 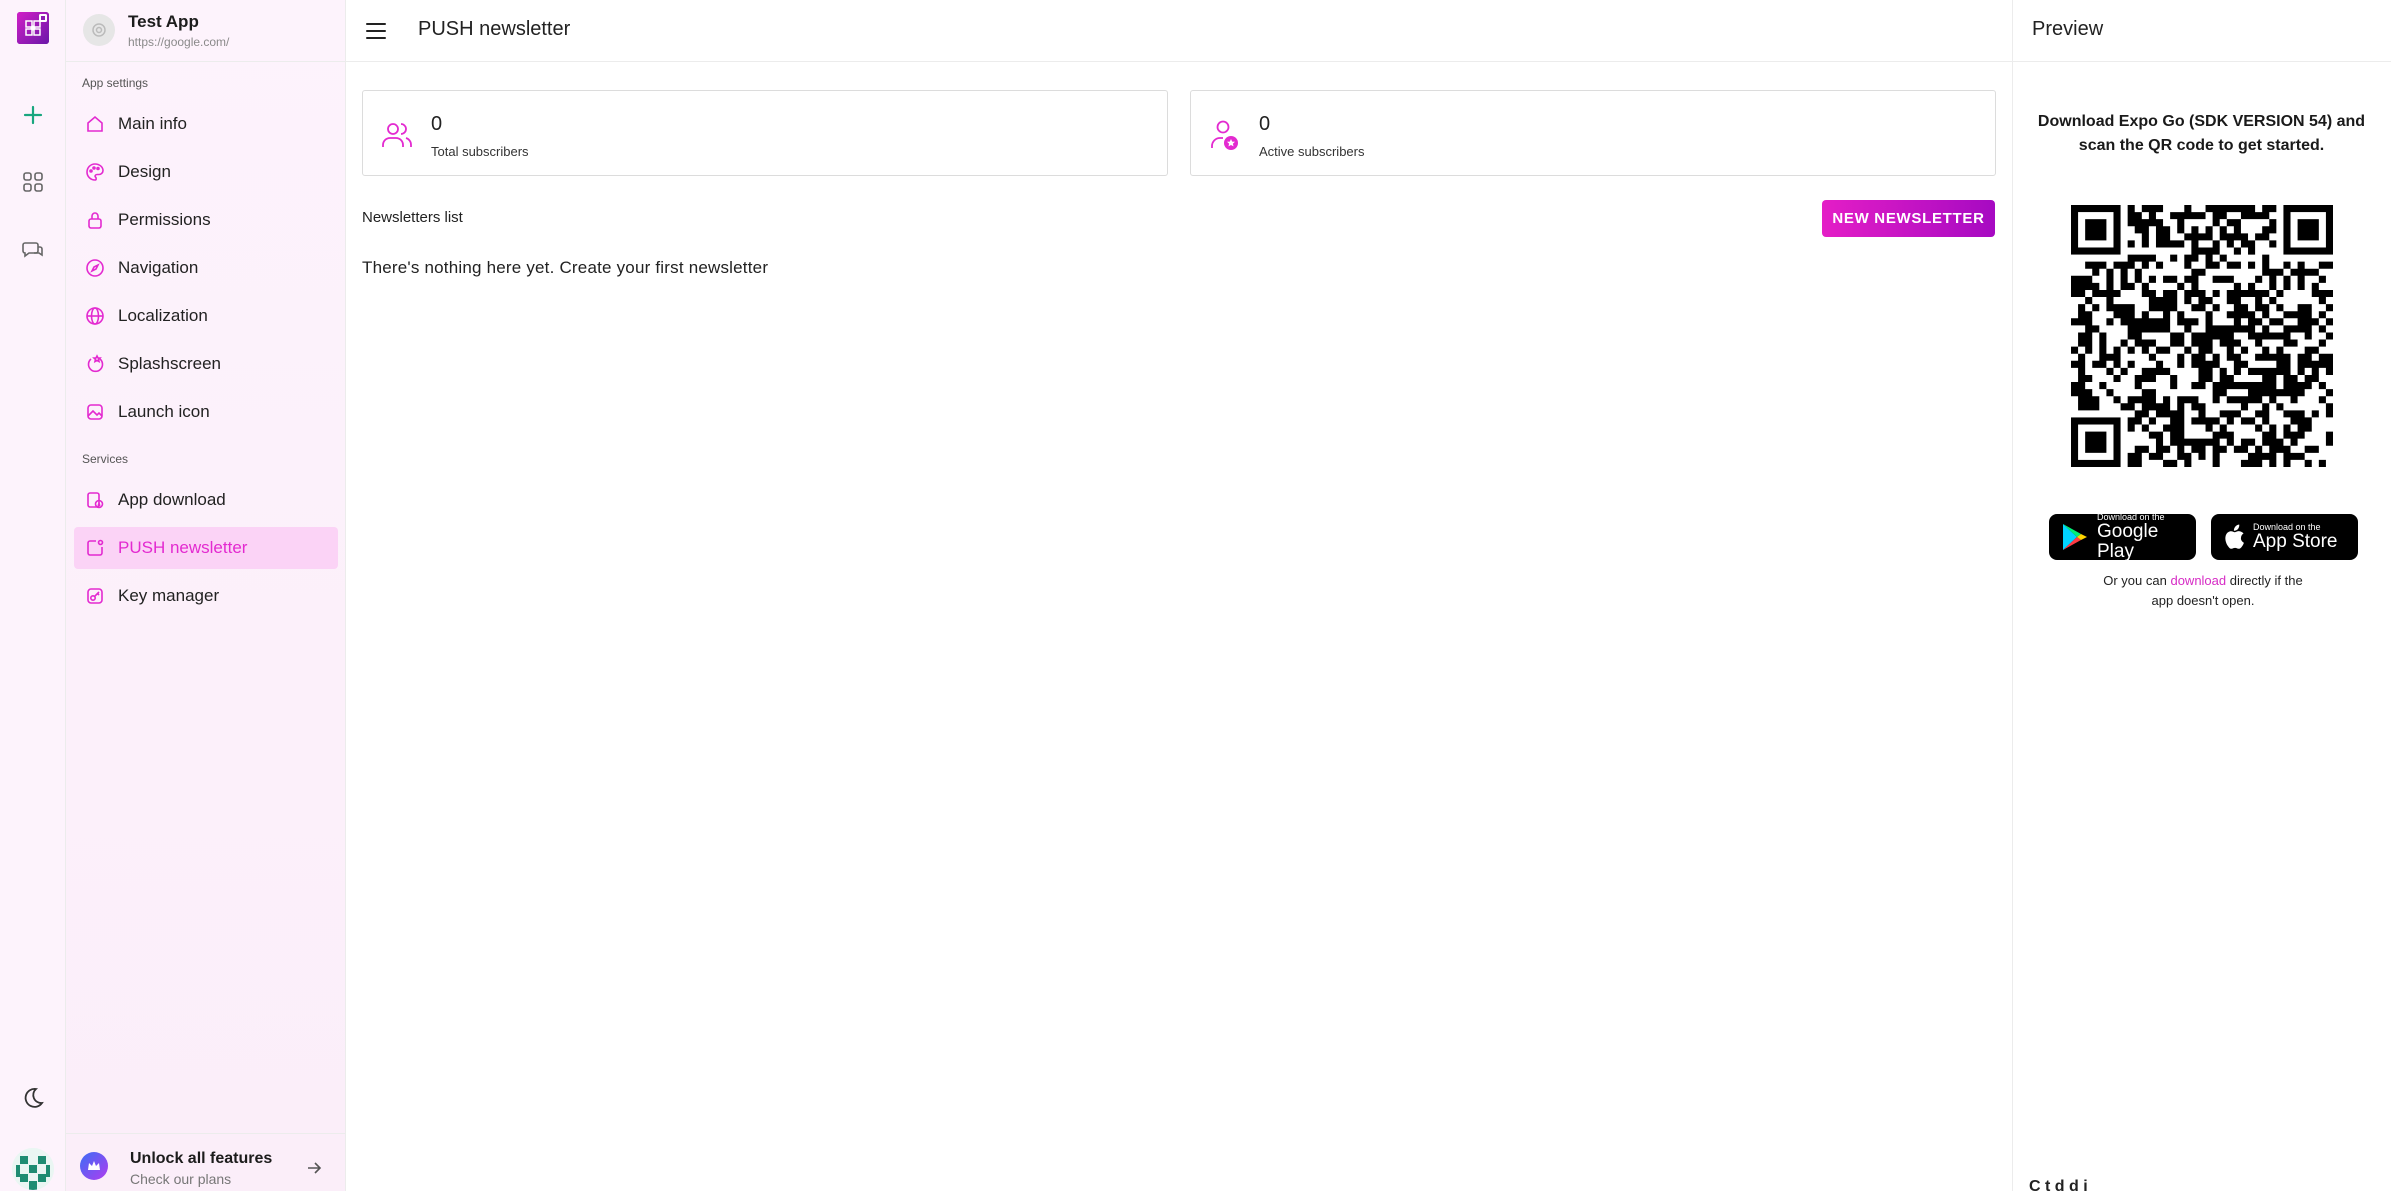 What do you see at coordinates (95, 316) in the screenshot?
I see `globe-icon` at bounding box center [95, 316].